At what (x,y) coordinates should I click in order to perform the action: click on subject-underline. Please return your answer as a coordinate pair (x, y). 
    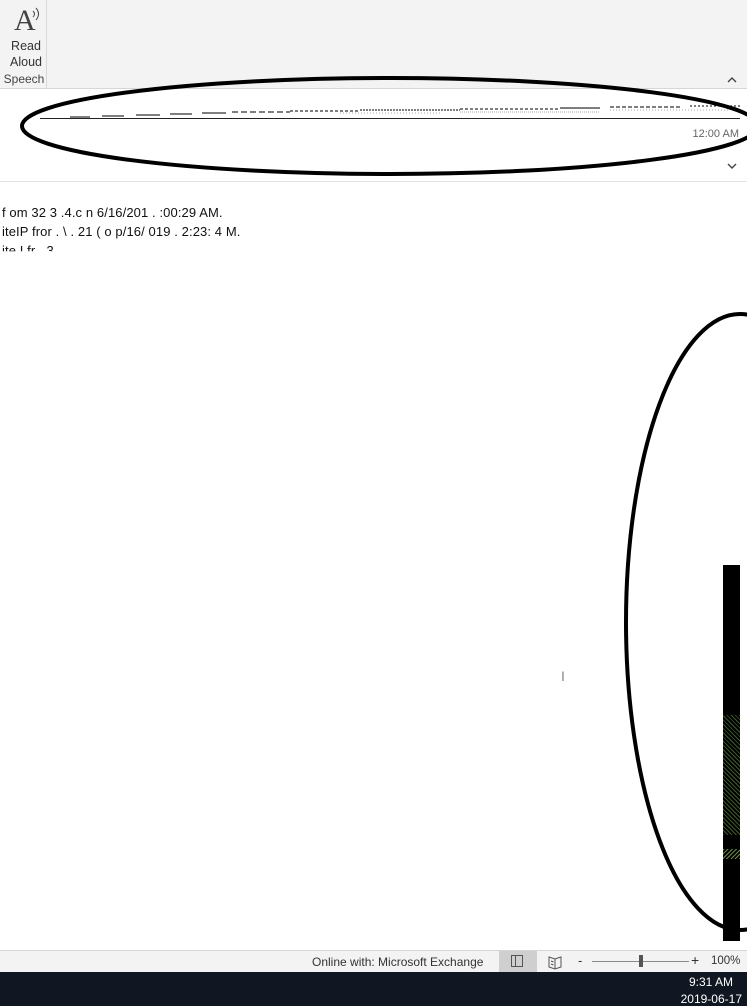
    Looking at the image, I should click on (390, 118).